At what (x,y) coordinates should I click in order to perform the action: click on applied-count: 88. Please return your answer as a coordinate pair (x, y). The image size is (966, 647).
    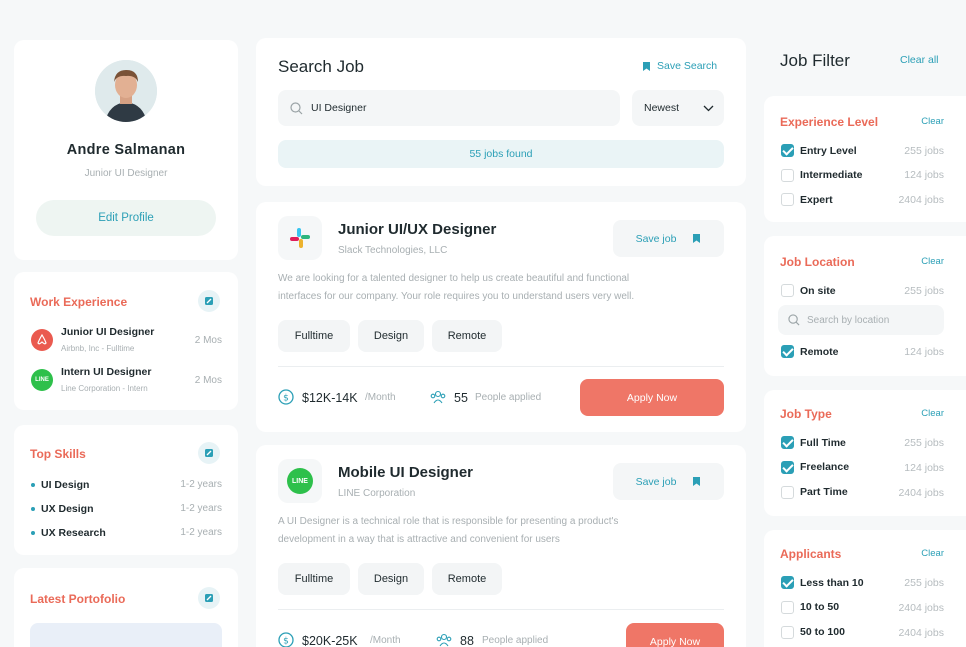
    Looking at the image, I should click on (467, 640).